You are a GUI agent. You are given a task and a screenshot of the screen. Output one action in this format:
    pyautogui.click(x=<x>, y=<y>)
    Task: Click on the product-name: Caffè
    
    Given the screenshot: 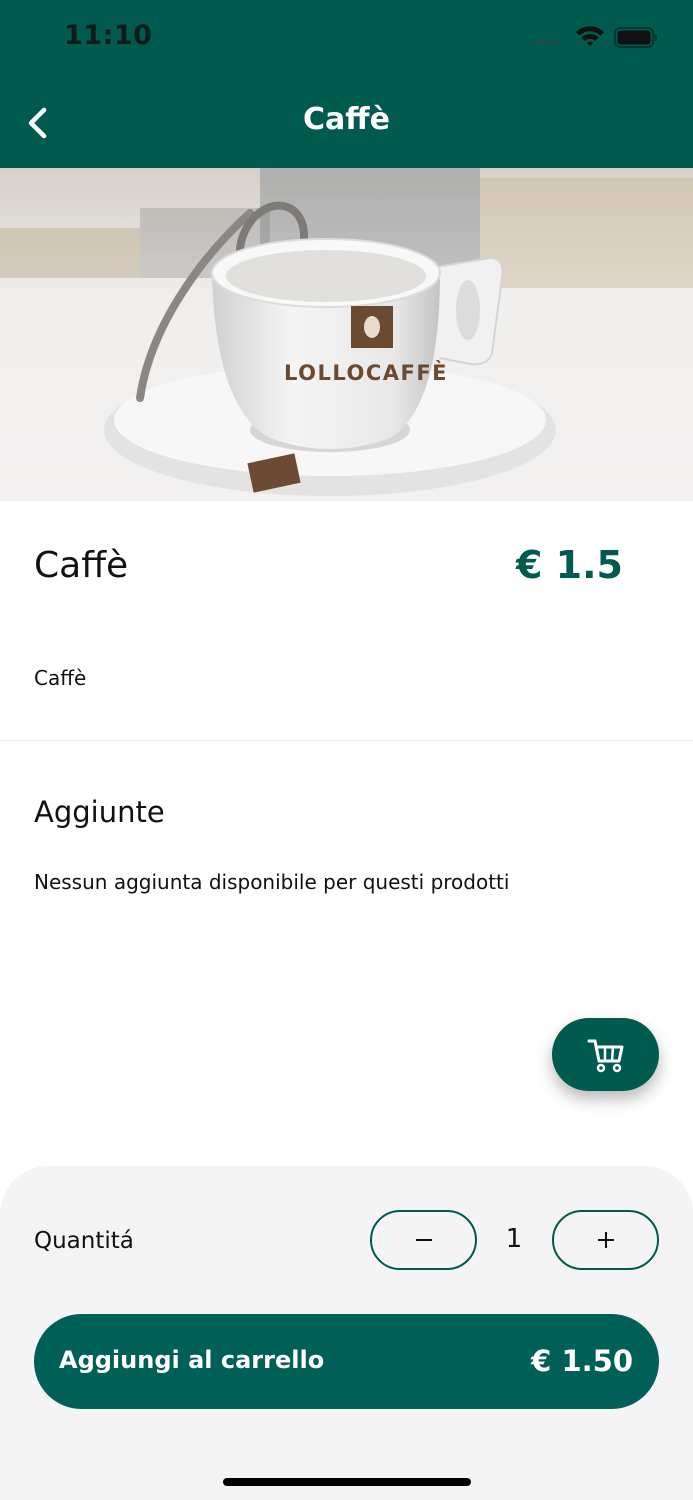 What is the action you would take?
    pyautogui.click(x=81, y=565)
    